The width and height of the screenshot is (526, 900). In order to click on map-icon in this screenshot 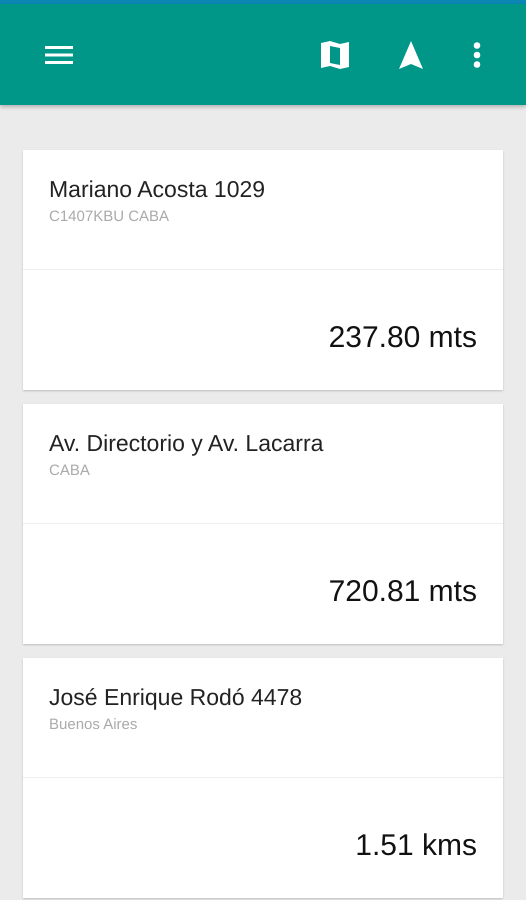, I will do `click(335, 54)`.